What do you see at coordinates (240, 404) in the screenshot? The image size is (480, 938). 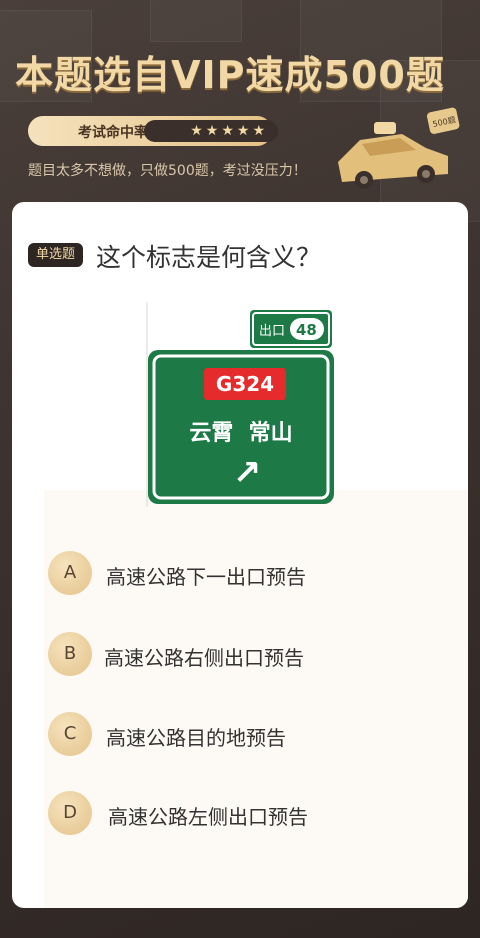 I see `traffic-sign-image: 出口 48 G324 云霄 常山 ↗` at bounding box center [240, 404].